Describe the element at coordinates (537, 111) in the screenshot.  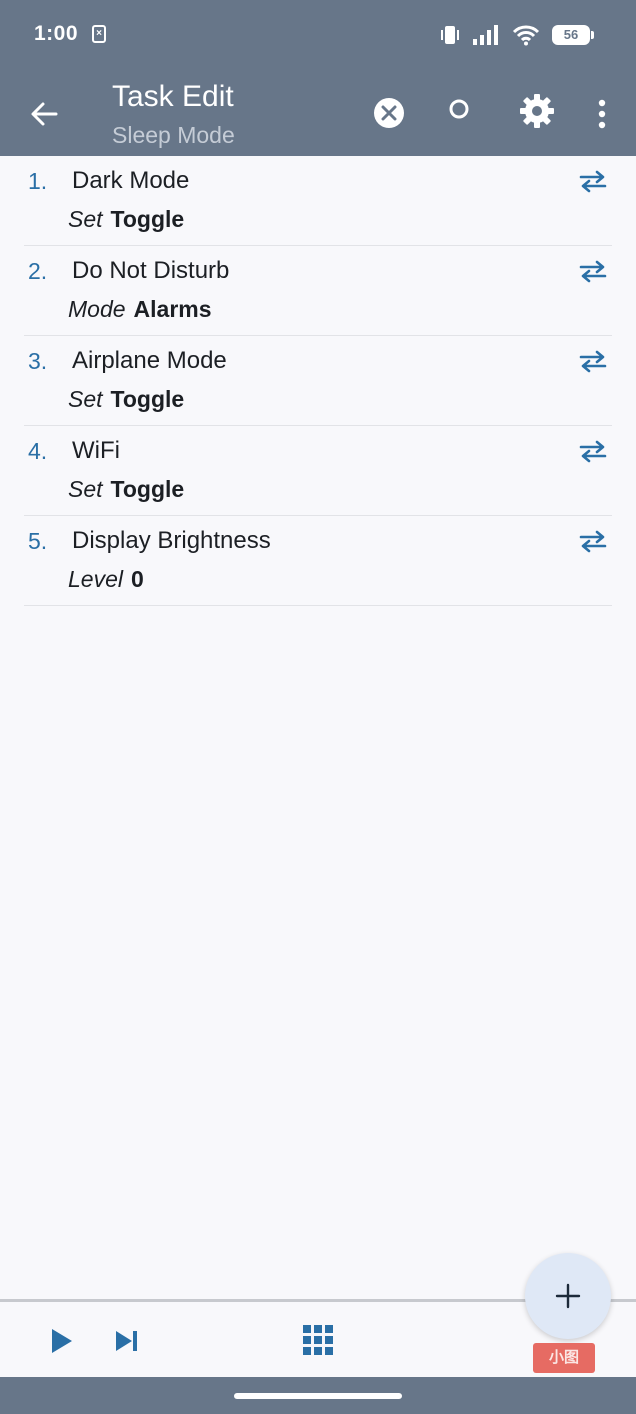
I see `gear-icon` at that location.